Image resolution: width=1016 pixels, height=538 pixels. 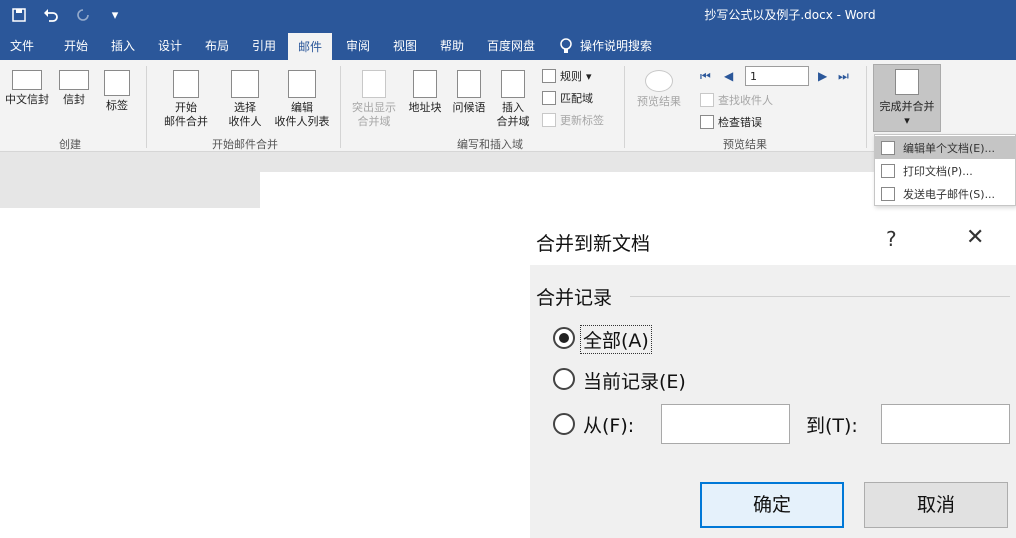 What do you see at coordinates (772, 505) in the screenshot?
I see `ok-button: 确定` at bounding box center [772, 505].